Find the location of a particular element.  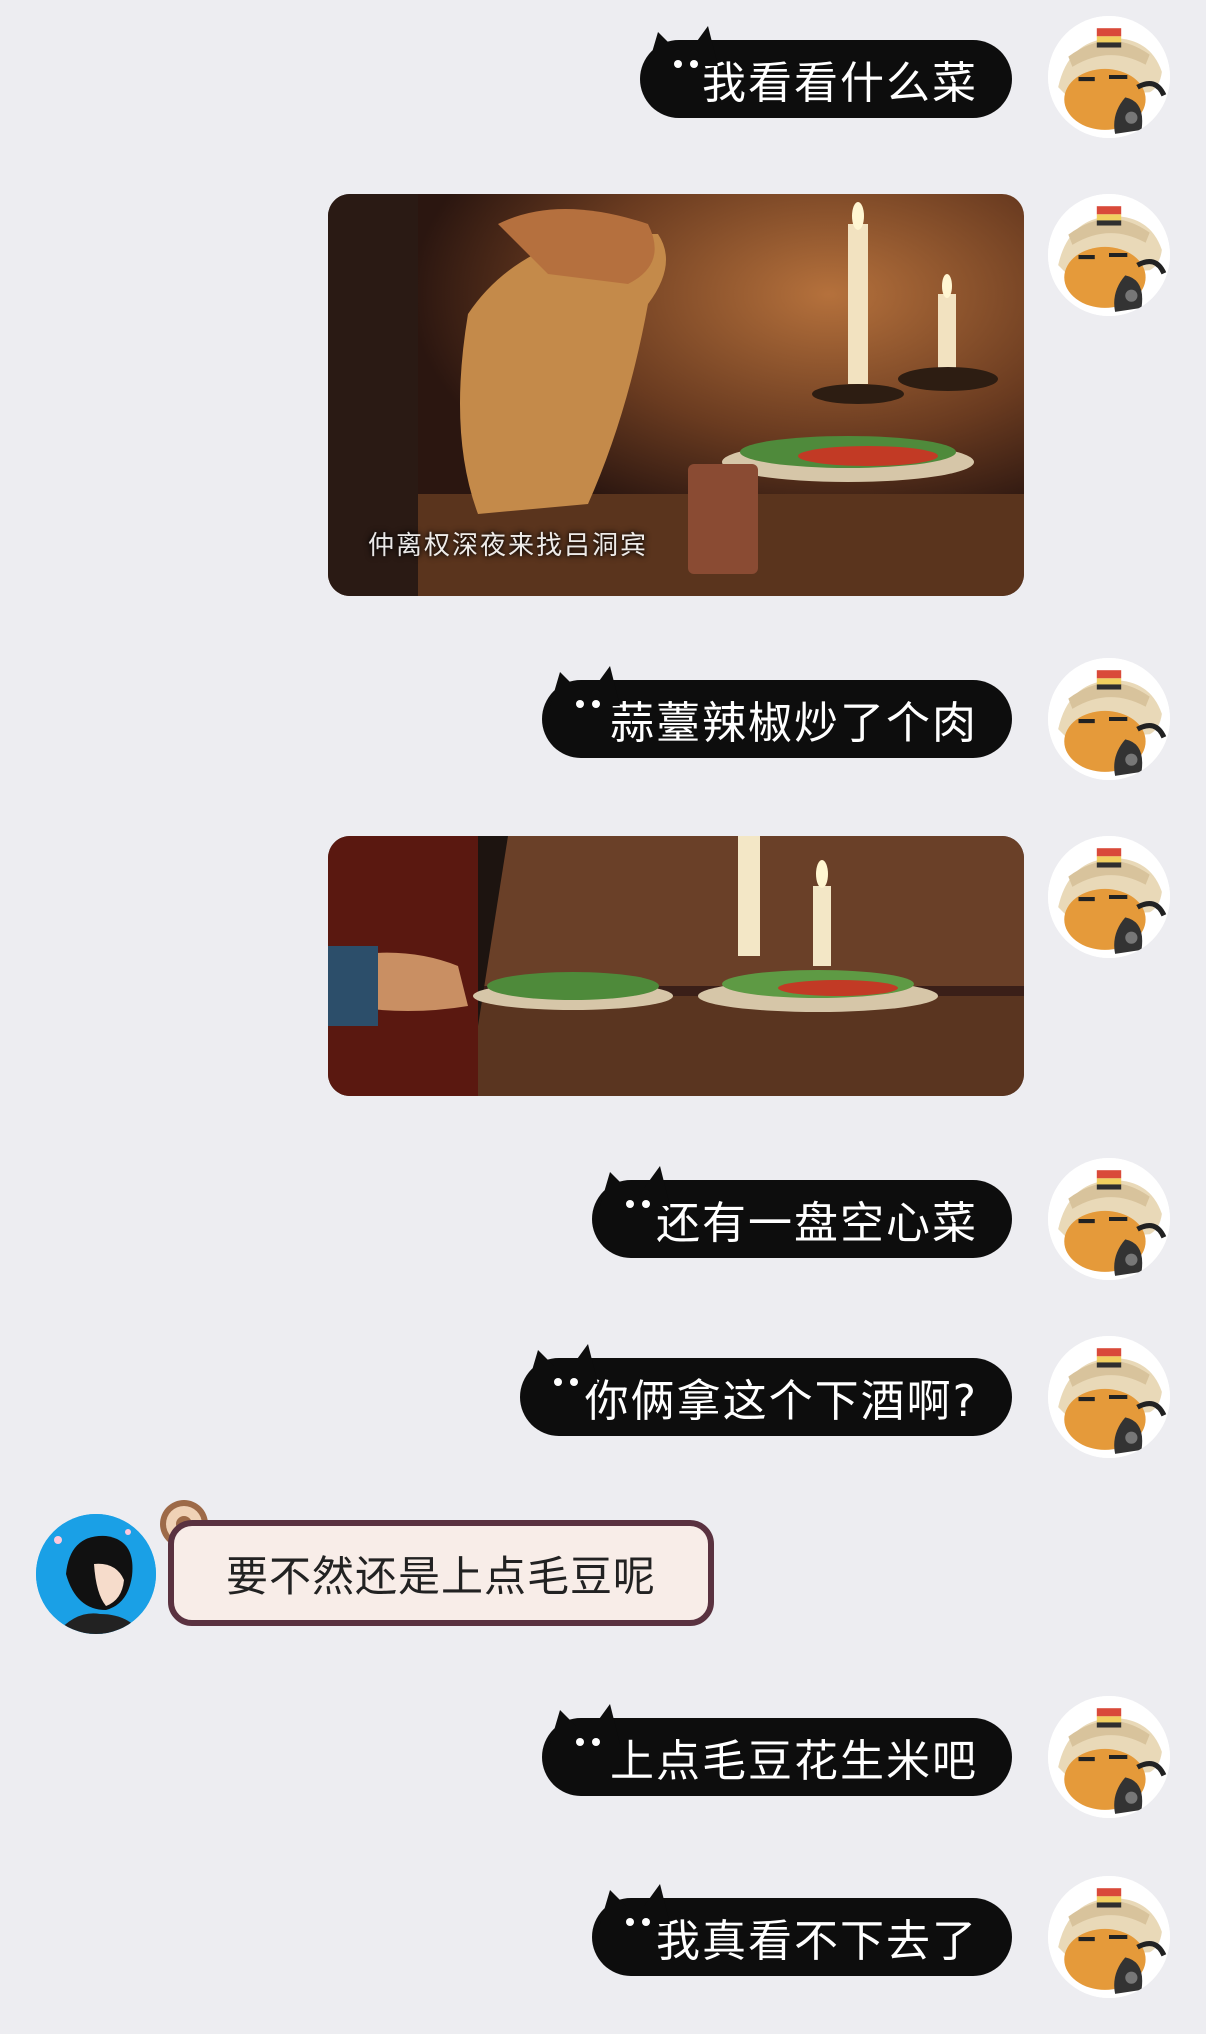

message-bubble: 你俩拿这个下酒啊? is located at coordinates (766, 1390).